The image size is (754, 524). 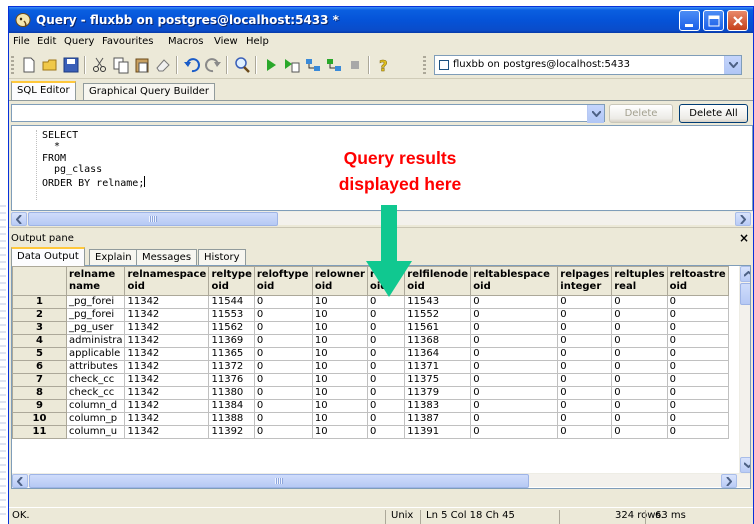 What do you see at coordinates (39, 315) in the screenshot?
I see `row-number: 2` at bounding box center [39, 315].